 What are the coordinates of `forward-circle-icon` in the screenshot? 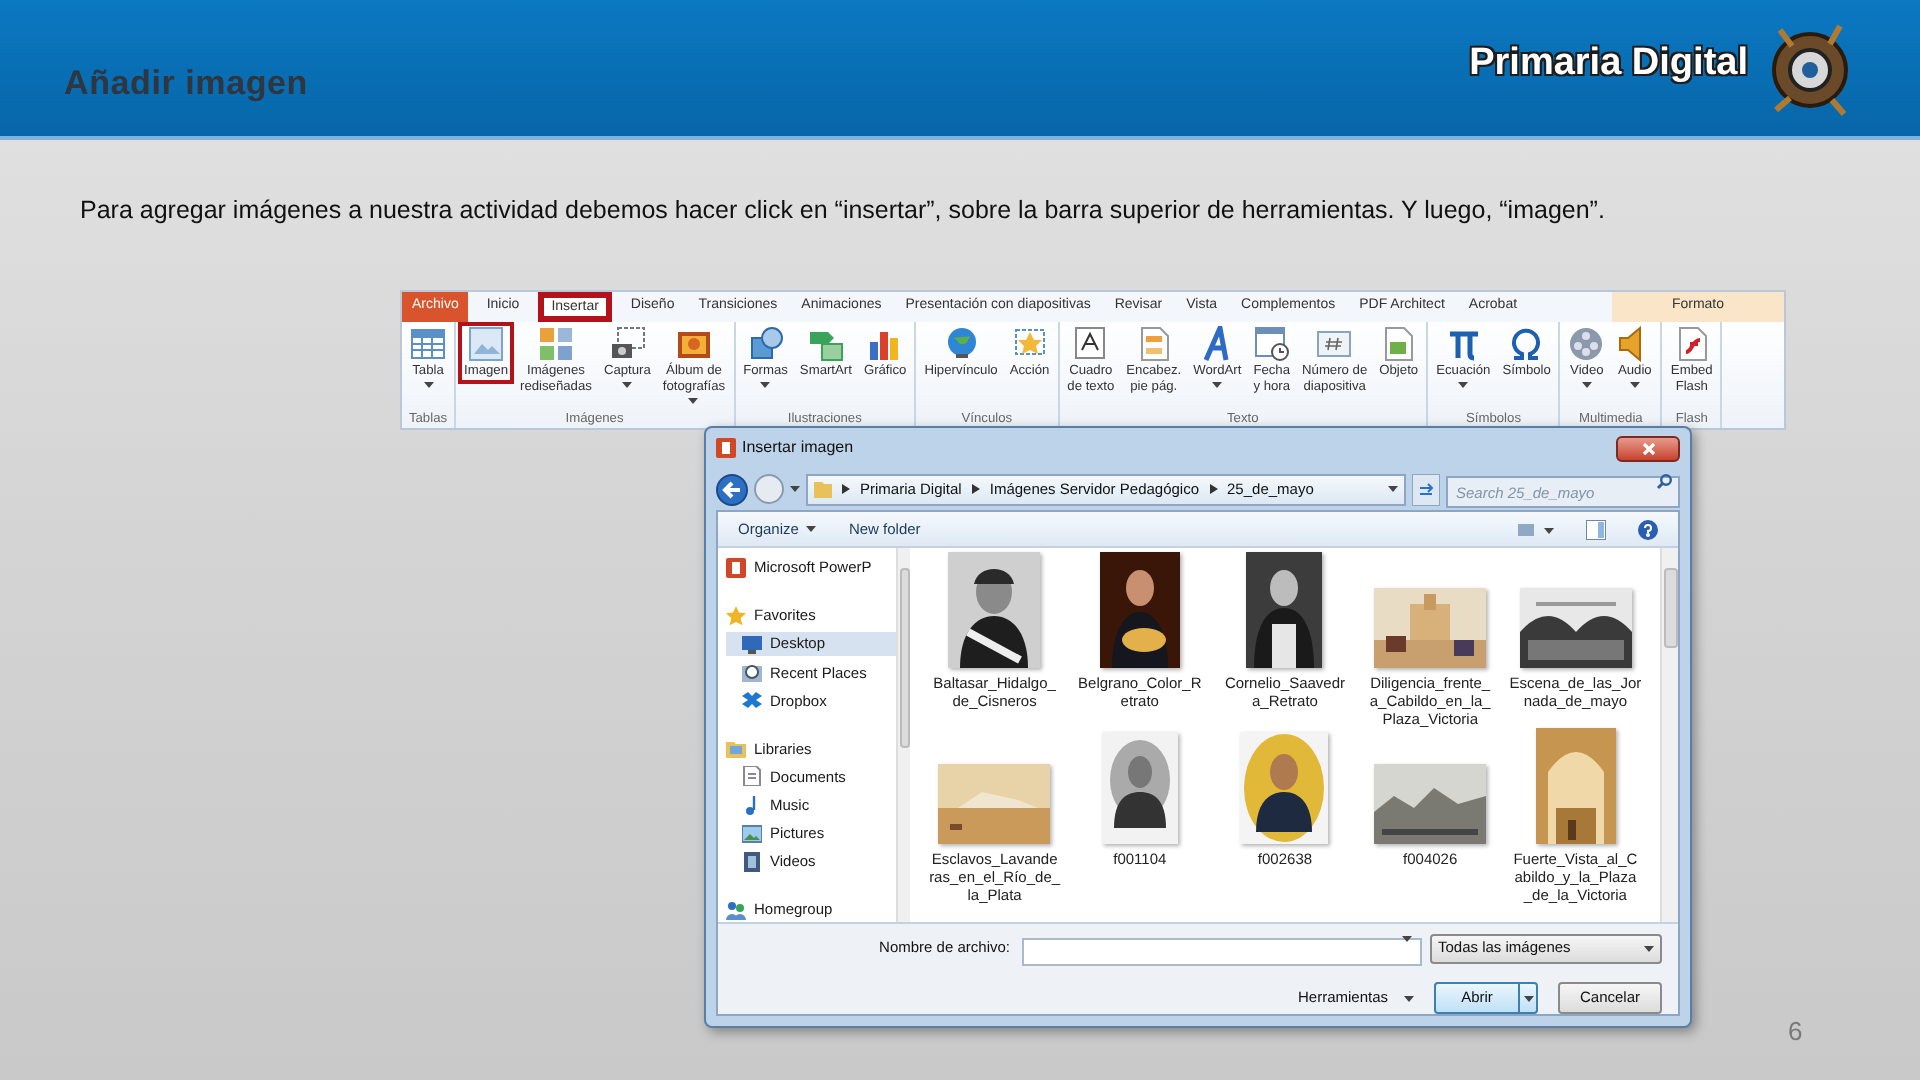 It's located at (769, 489).